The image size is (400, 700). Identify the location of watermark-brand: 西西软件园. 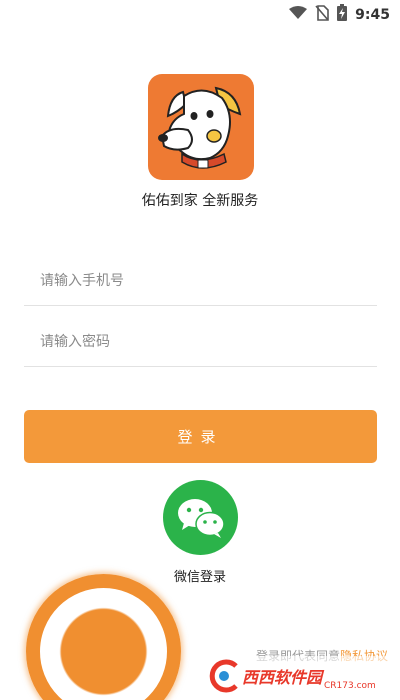
(282, 677).